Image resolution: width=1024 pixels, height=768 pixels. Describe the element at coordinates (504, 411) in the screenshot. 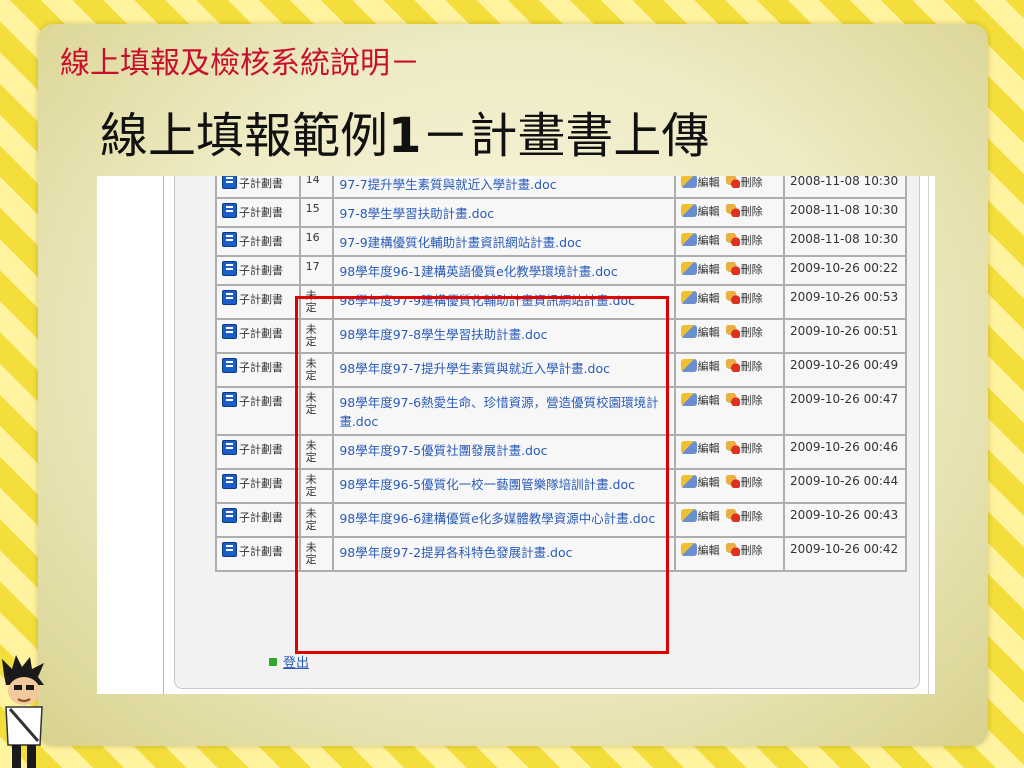

I see `row-file-link: 98學年度97-6熱愛生命、珍惜資源，營造優質校園環境計畫.doc` at that location.